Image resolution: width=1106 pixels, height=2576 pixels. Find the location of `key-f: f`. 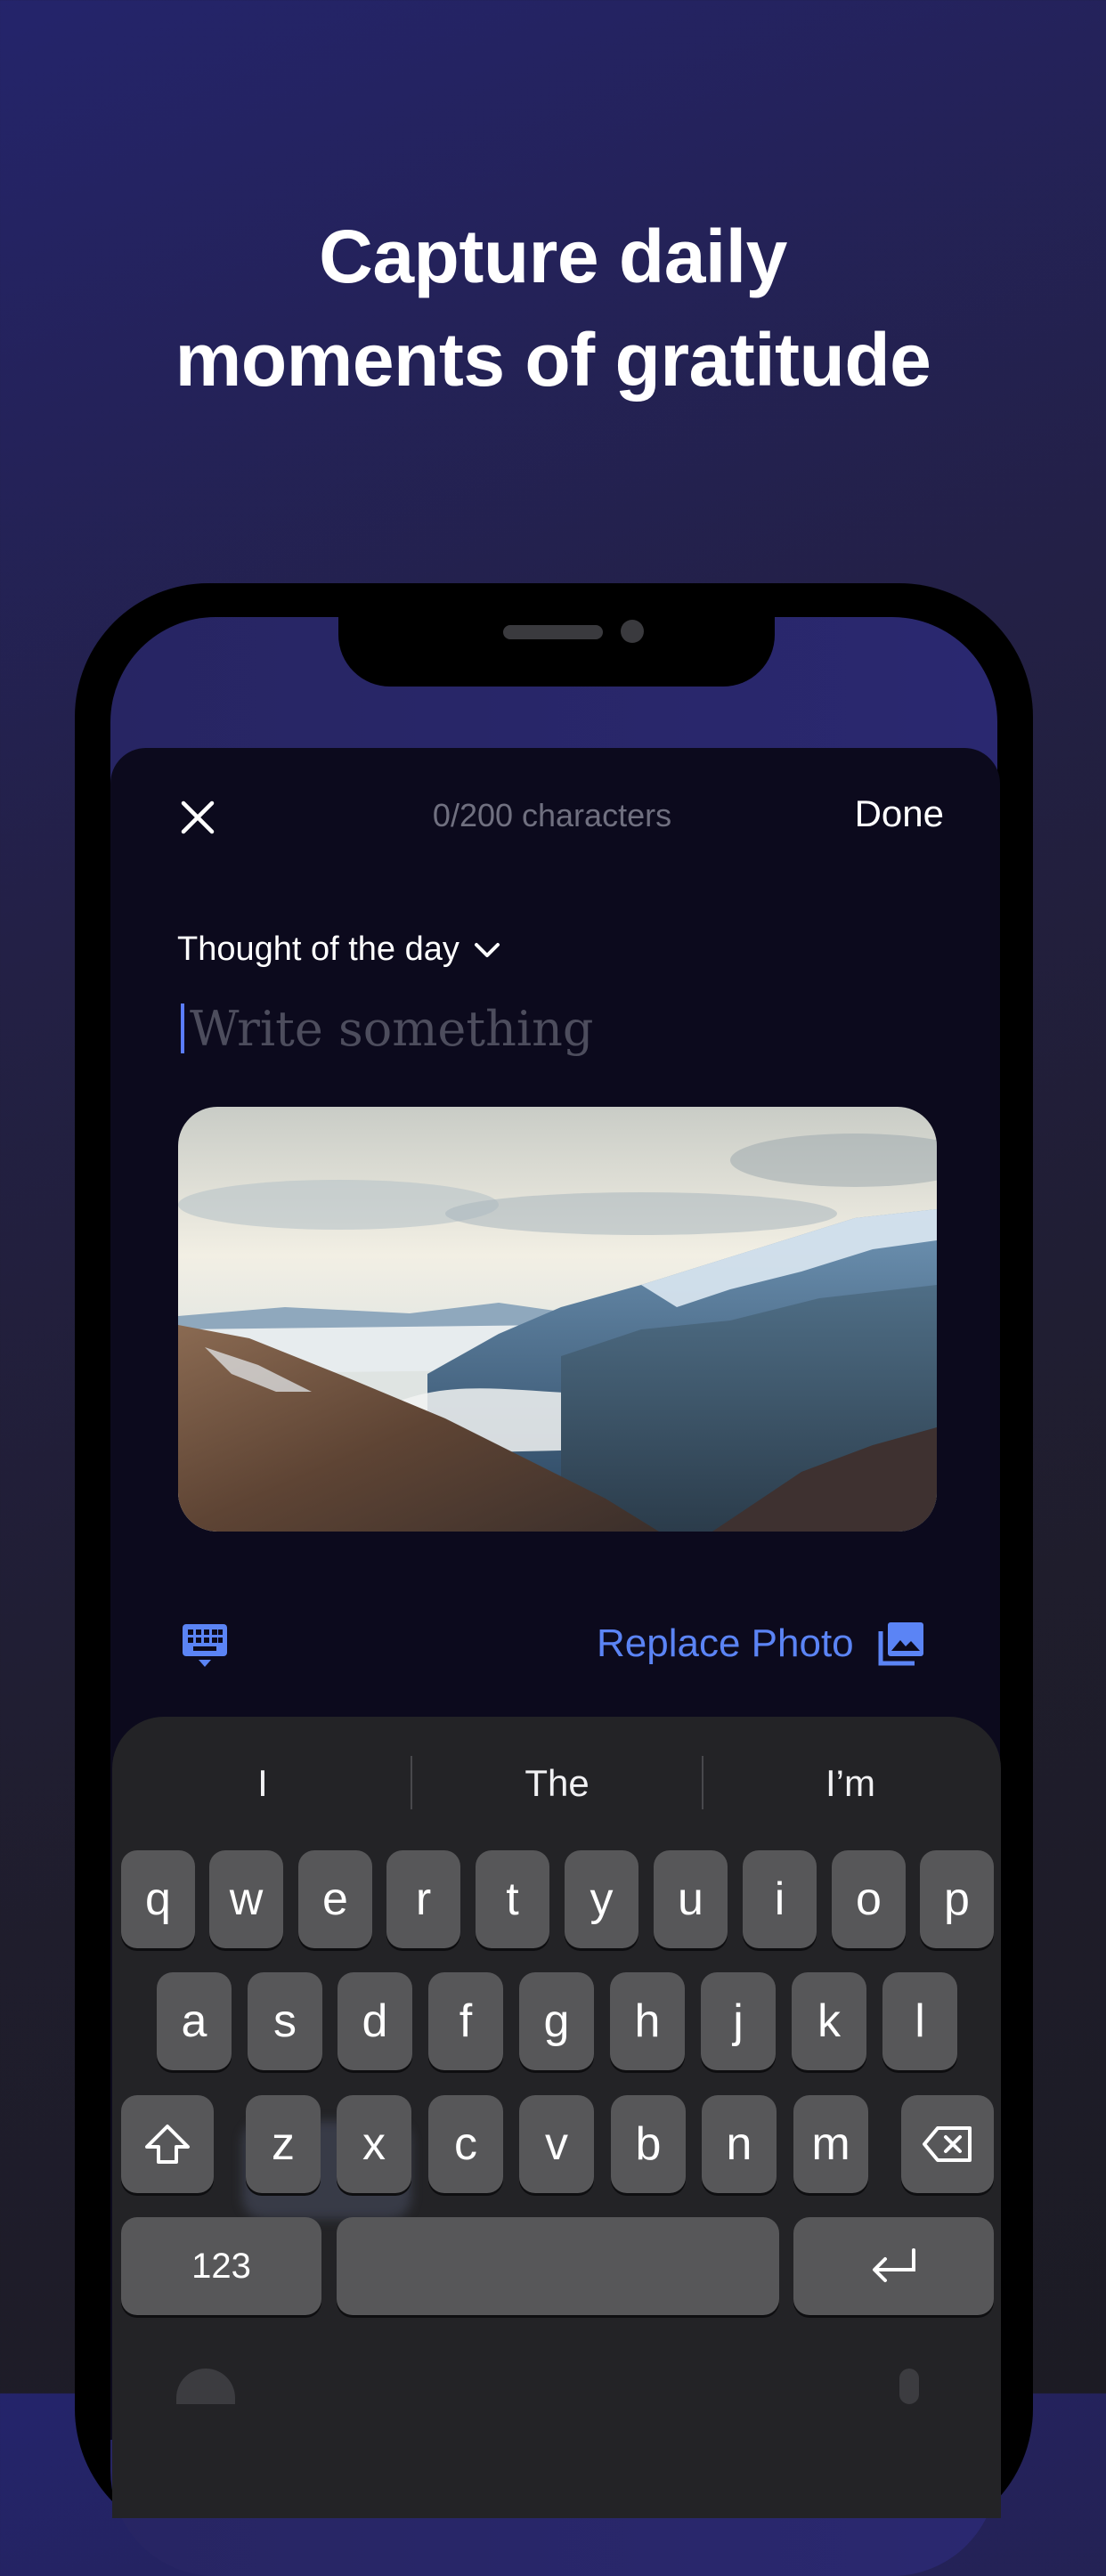

key-f: f is located at coordinates (465, 2021).